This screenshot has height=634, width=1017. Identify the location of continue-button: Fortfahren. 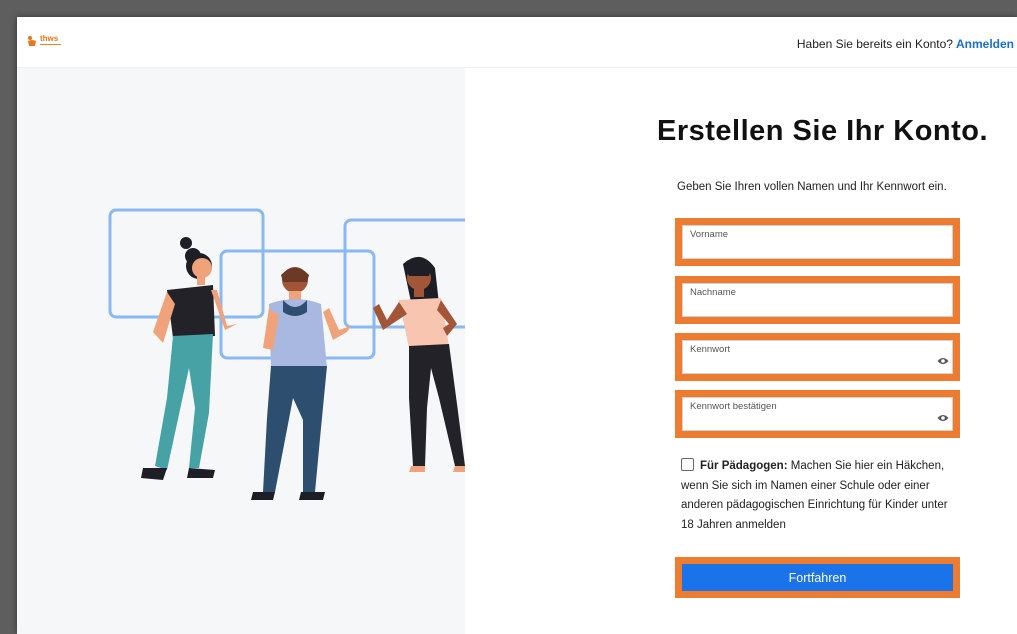
(817, 577).